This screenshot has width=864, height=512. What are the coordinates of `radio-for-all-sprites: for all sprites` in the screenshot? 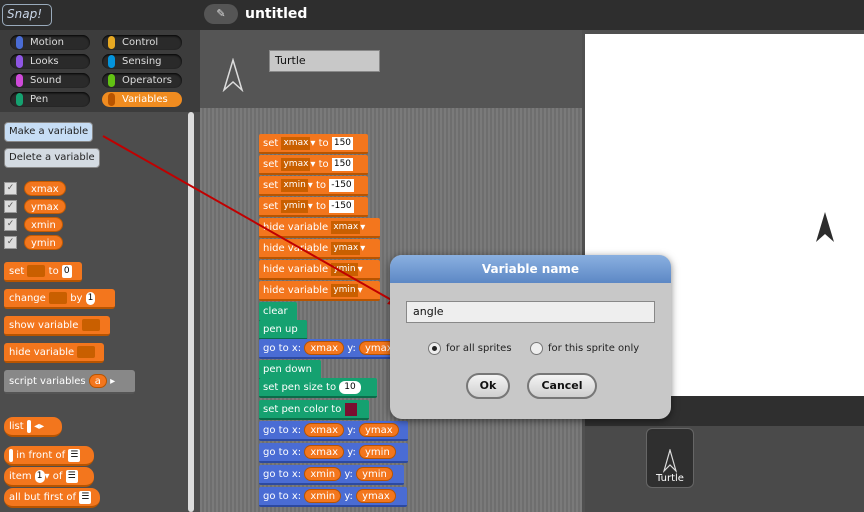 It's located at (470, 349).